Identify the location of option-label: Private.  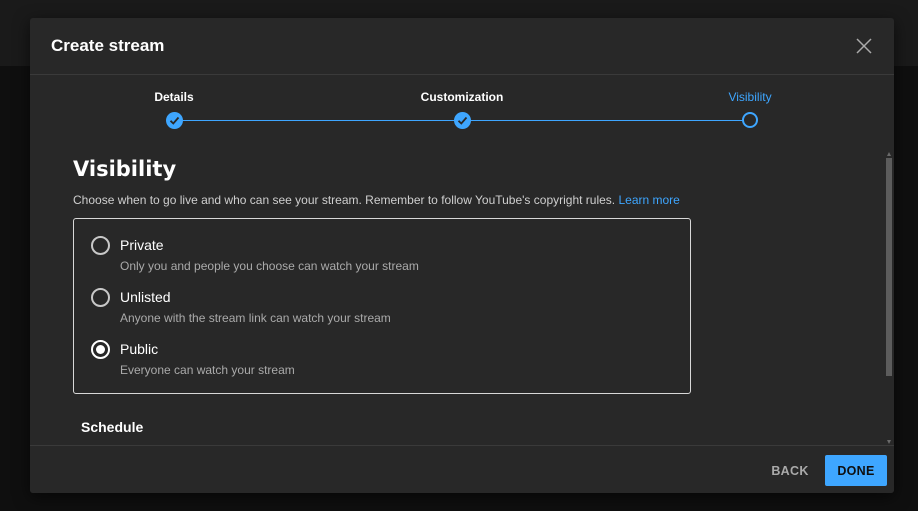
(142, 245).